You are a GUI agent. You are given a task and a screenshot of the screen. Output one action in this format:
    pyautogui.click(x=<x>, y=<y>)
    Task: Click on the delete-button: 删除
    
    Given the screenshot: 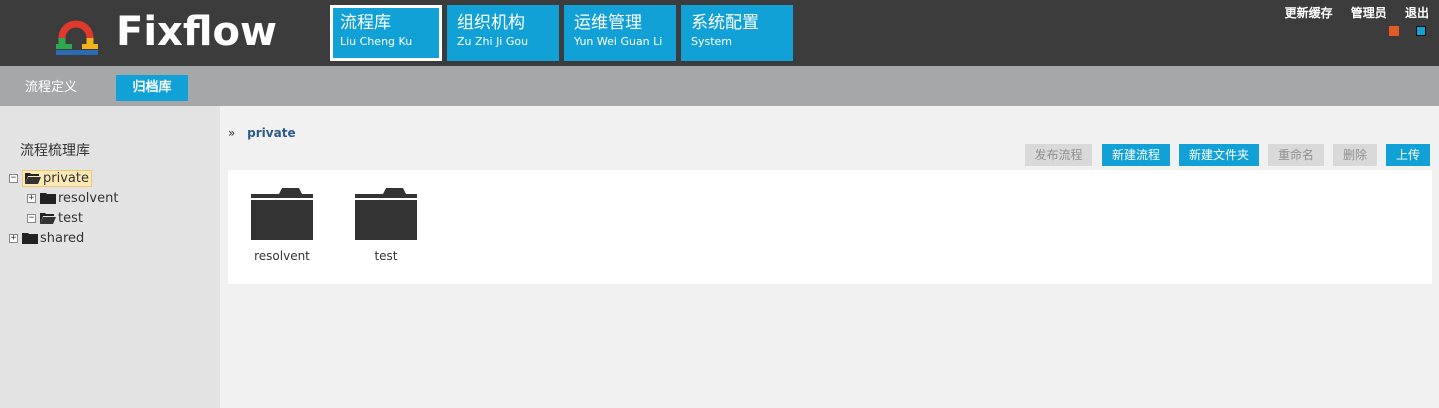 What is the action you would take?
    pyautogui.click(x=1355, y=155)
    